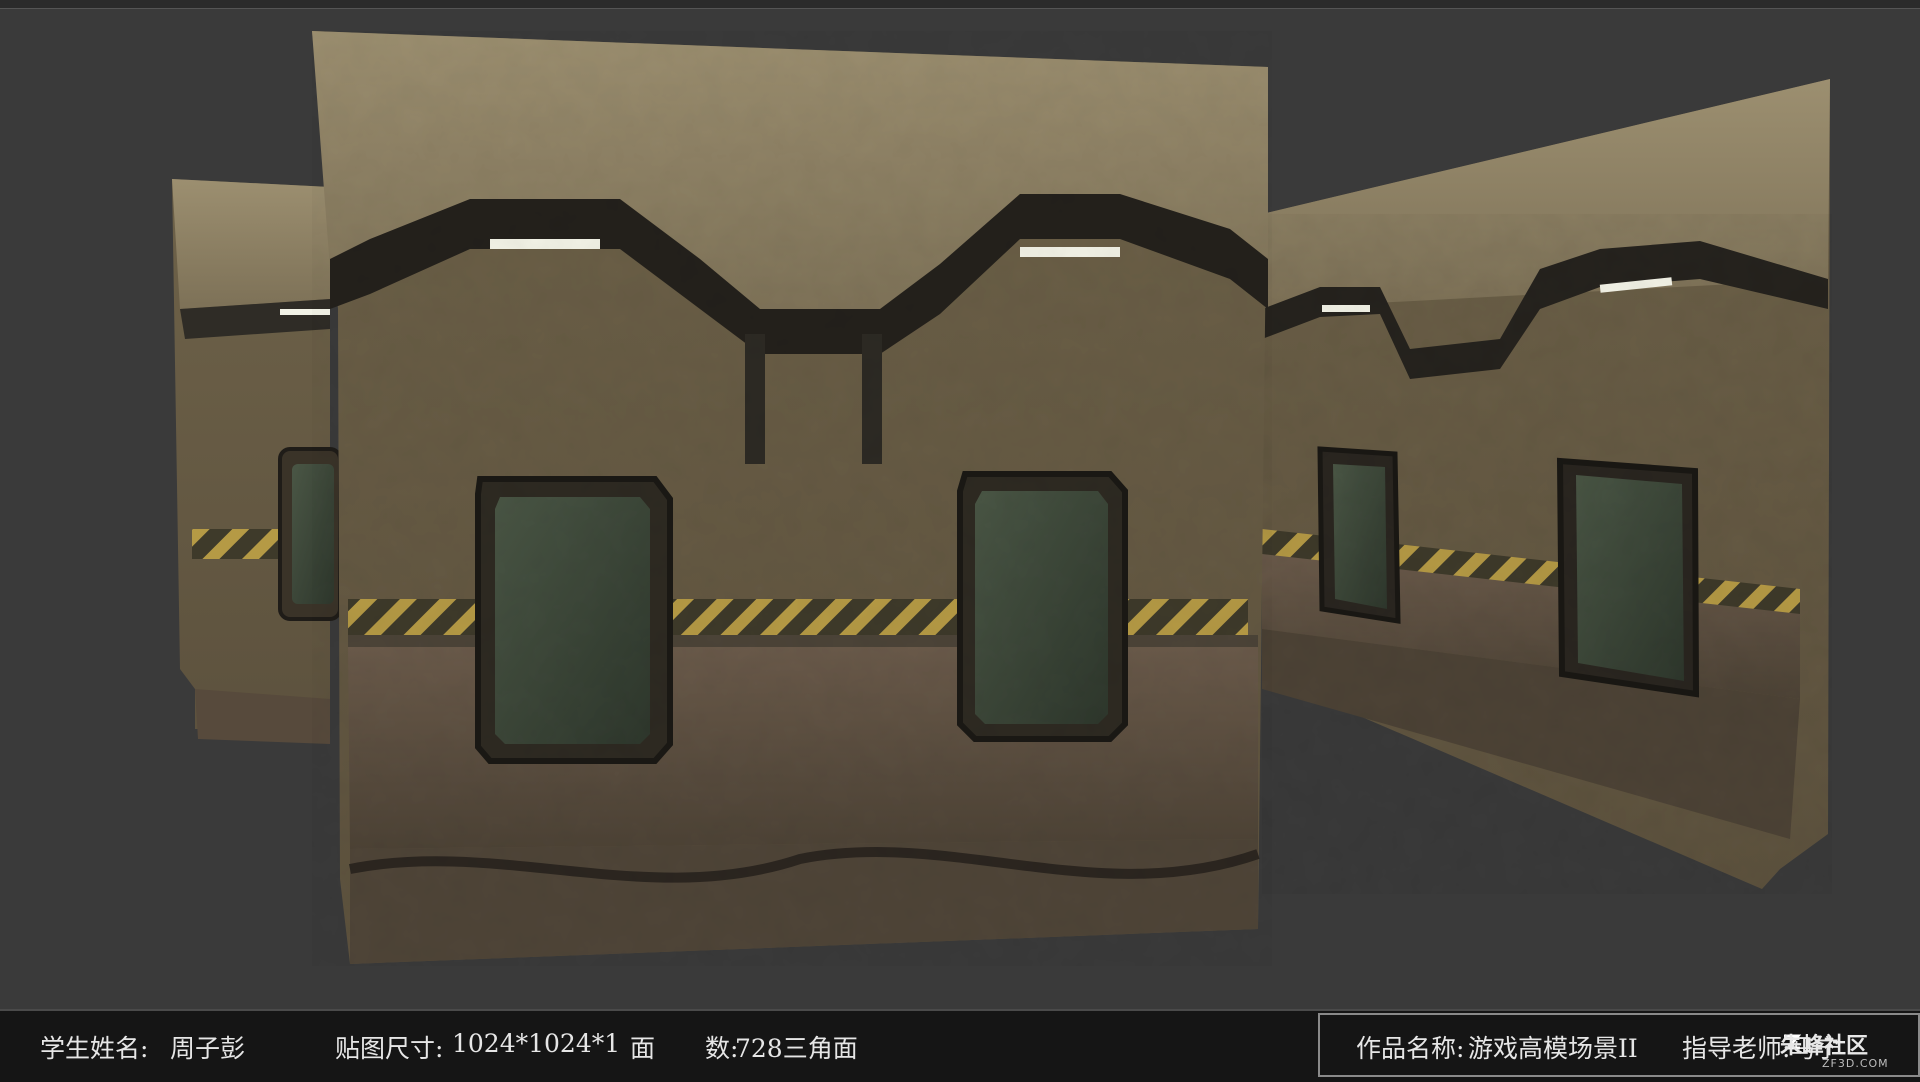 The image size is (1920, 1082). I want to click on teacher-label: 指导老师:, so click(1736, 1048).